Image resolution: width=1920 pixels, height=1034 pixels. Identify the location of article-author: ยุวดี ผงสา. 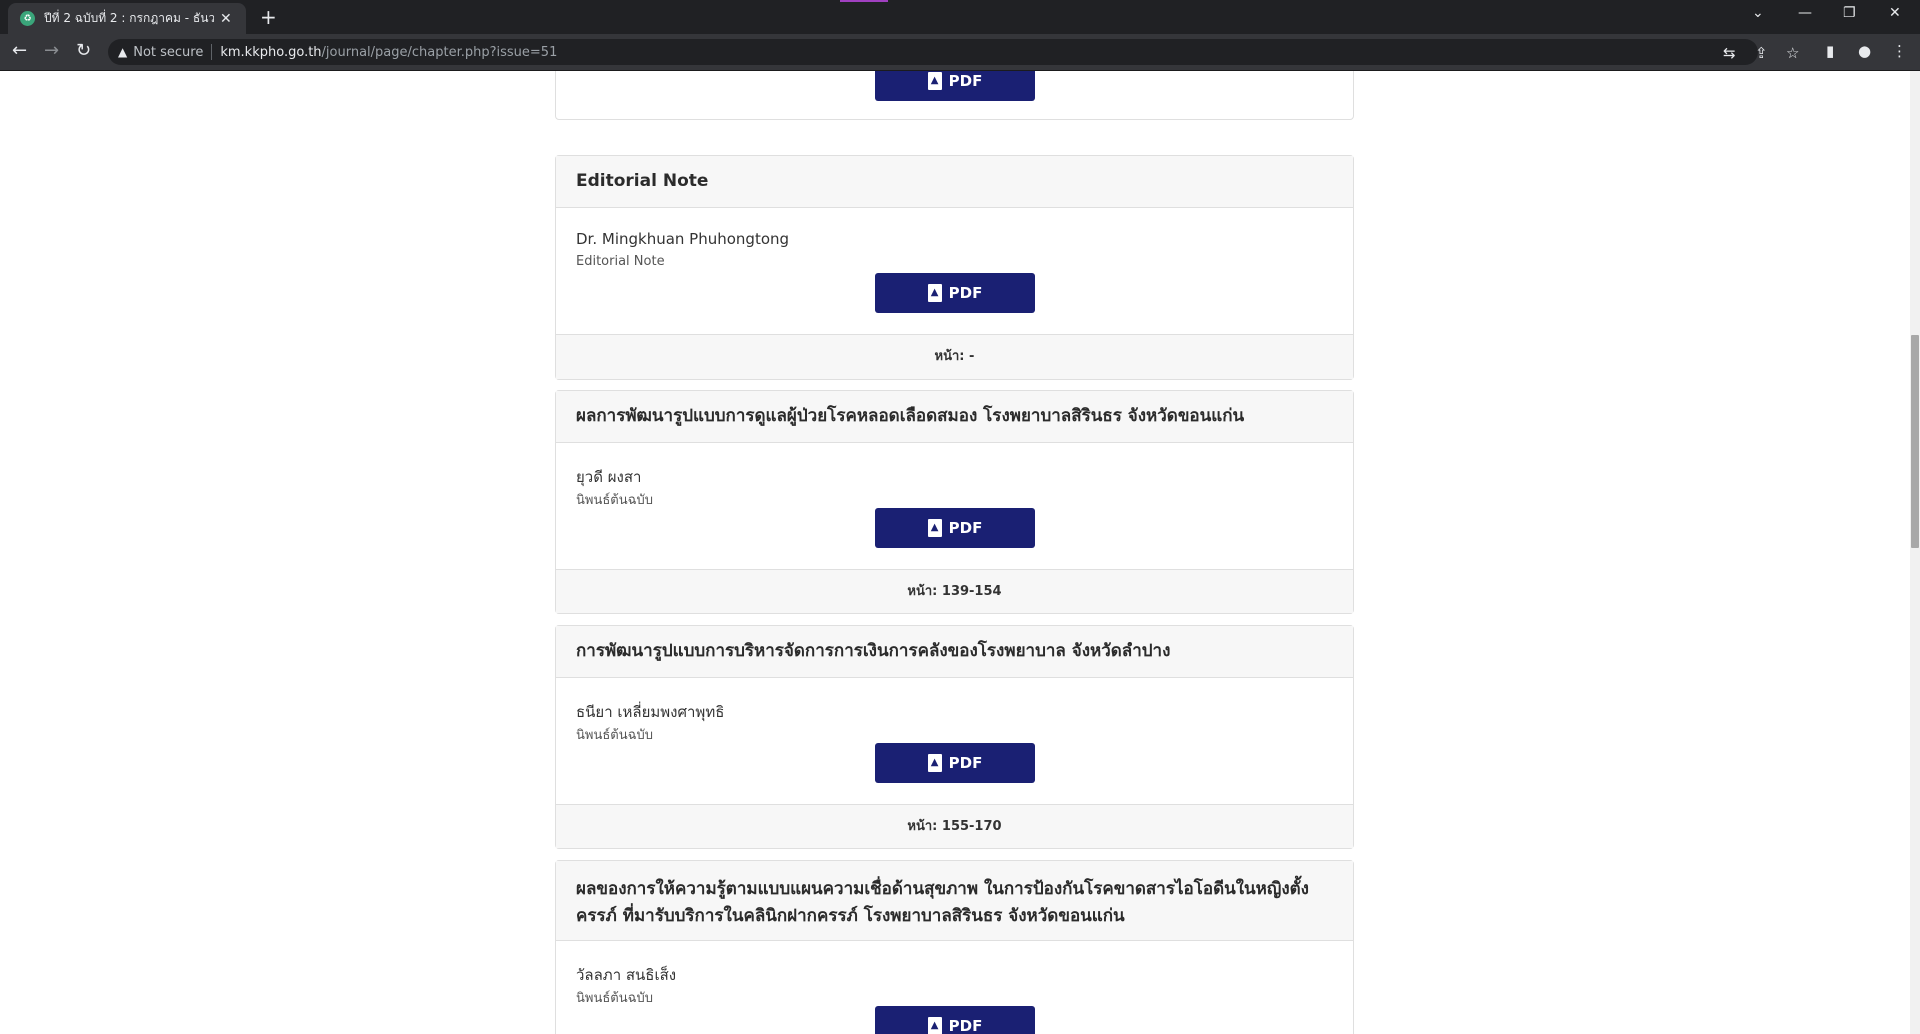
(609, 477).